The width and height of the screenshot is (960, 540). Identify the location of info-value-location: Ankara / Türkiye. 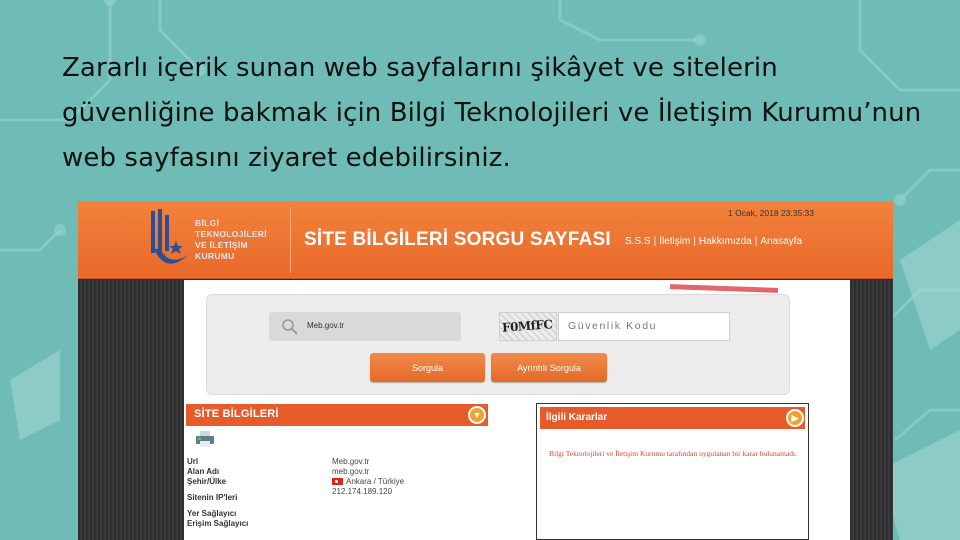
(368, 482).